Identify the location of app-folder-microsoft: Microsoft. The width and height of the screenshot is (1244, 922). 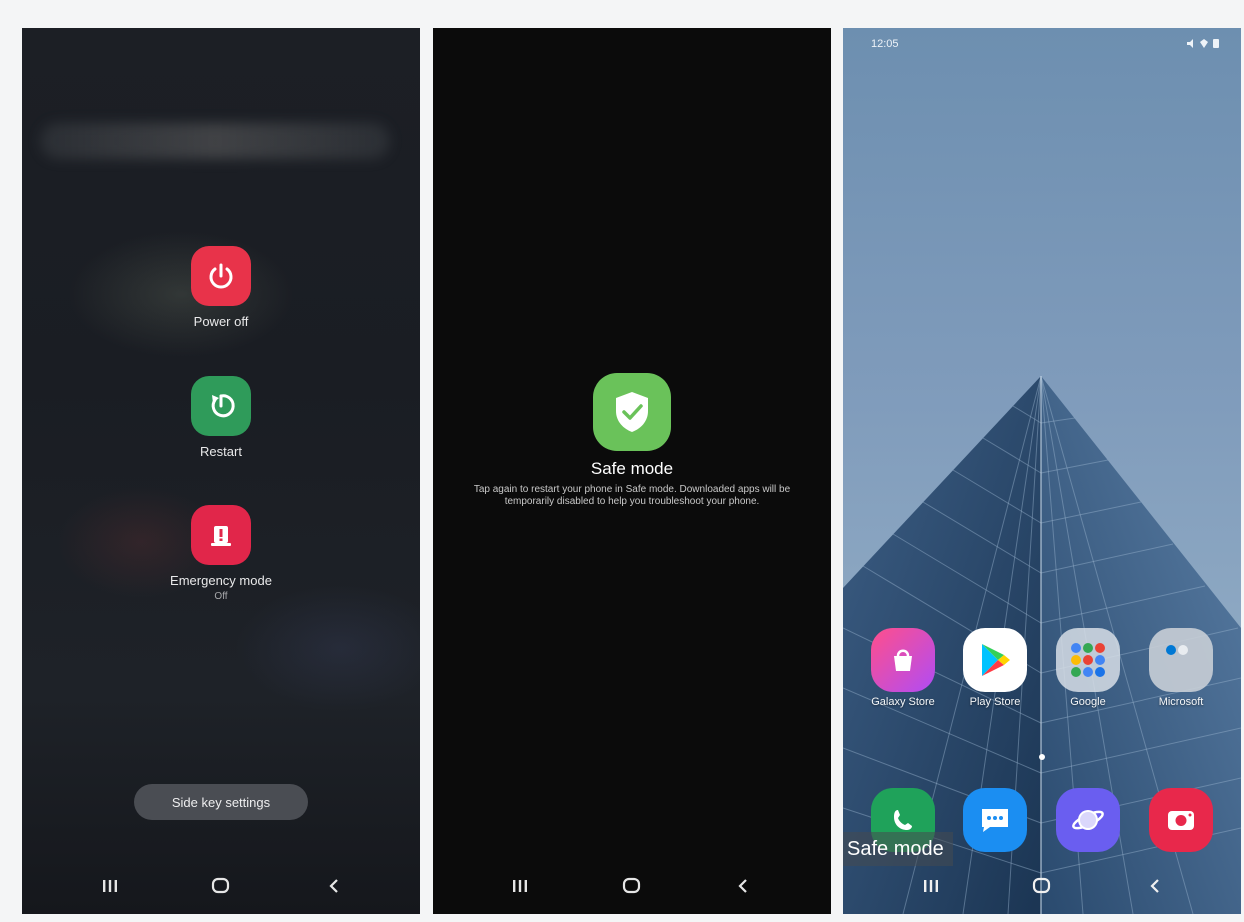
(1181, 668).